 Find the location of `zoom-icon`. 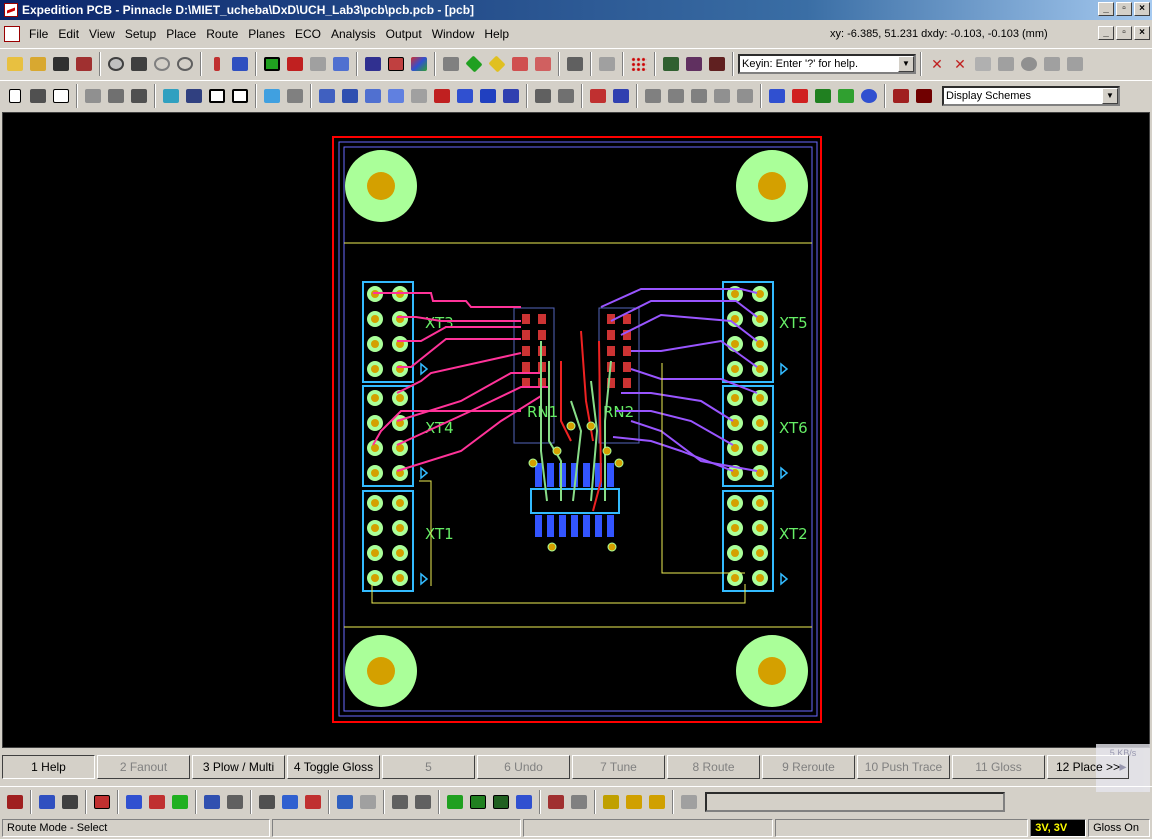

zoom-icon is located at coordinates (116, 64).